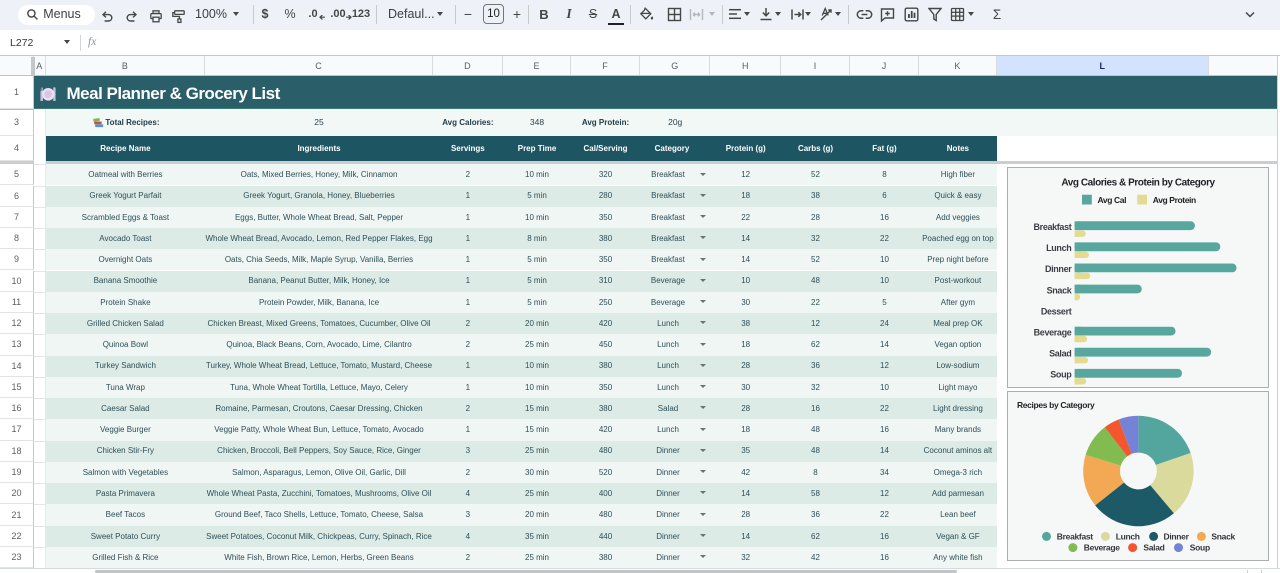  Describe the element at coordinates (1056, 405) in the screenshot. I see `svg-text: Recipes by Category` at that location.